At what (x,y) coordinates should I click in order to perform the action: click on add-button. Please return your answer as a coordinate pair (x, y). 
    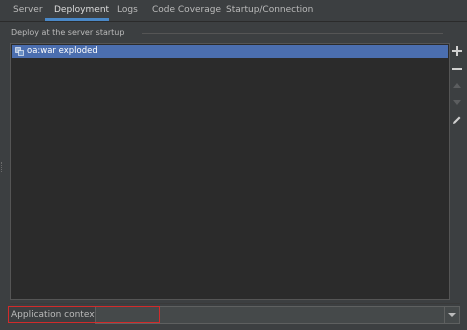
    Looking at the image, I should click on (457, 53).